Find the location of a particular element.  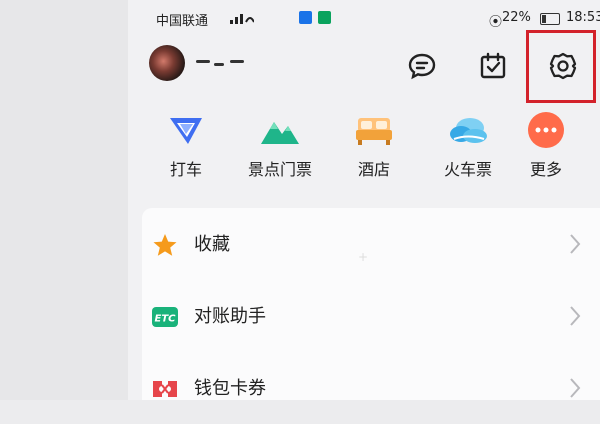

wallet-coupon-icon is located at coordinates (165, 389).